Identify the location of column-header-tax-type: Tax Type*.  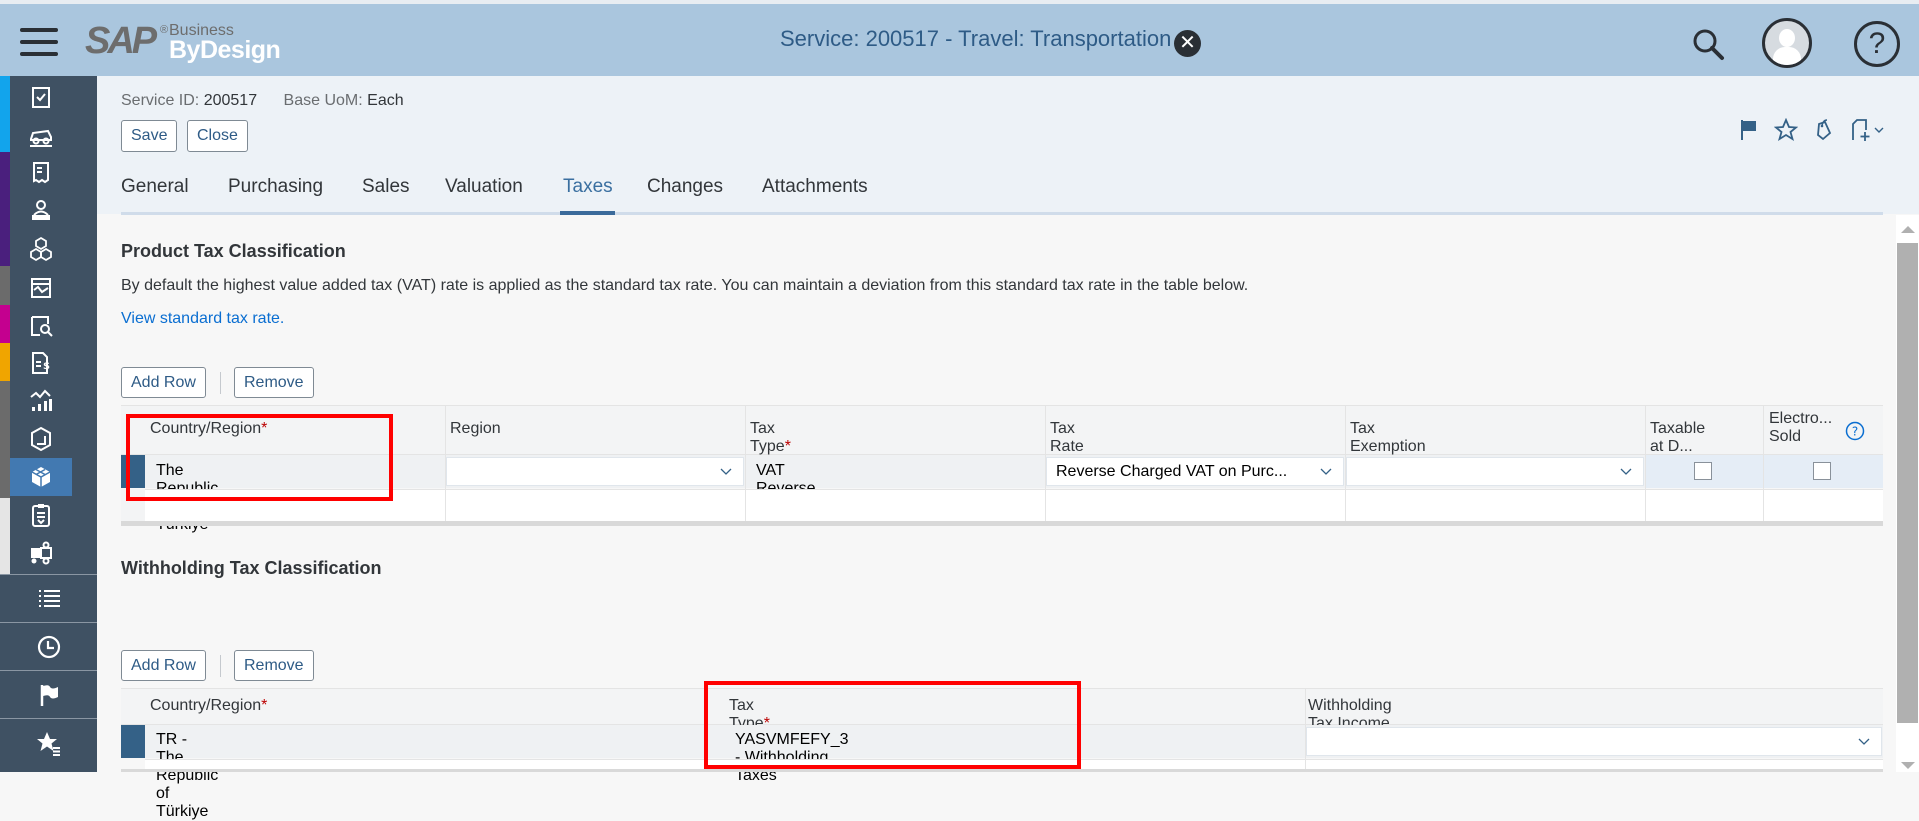
(770, 437).